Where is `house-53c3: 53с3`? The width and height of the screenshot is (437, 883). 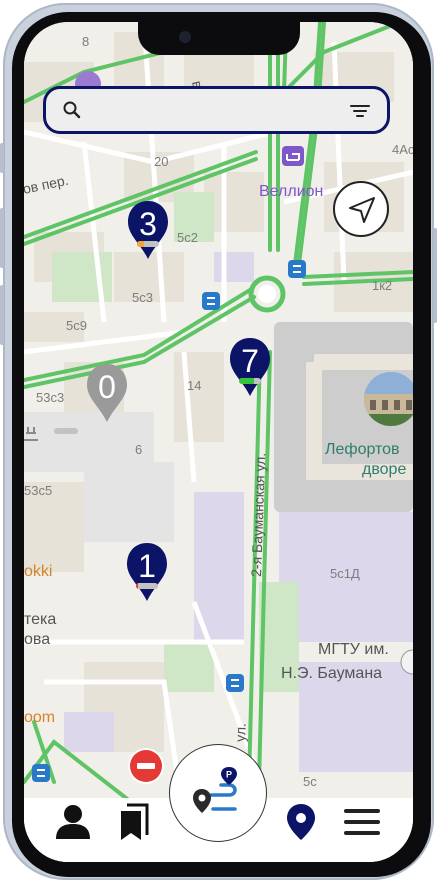 house-53c3: 53с3 is located at coordinates (50, 397).